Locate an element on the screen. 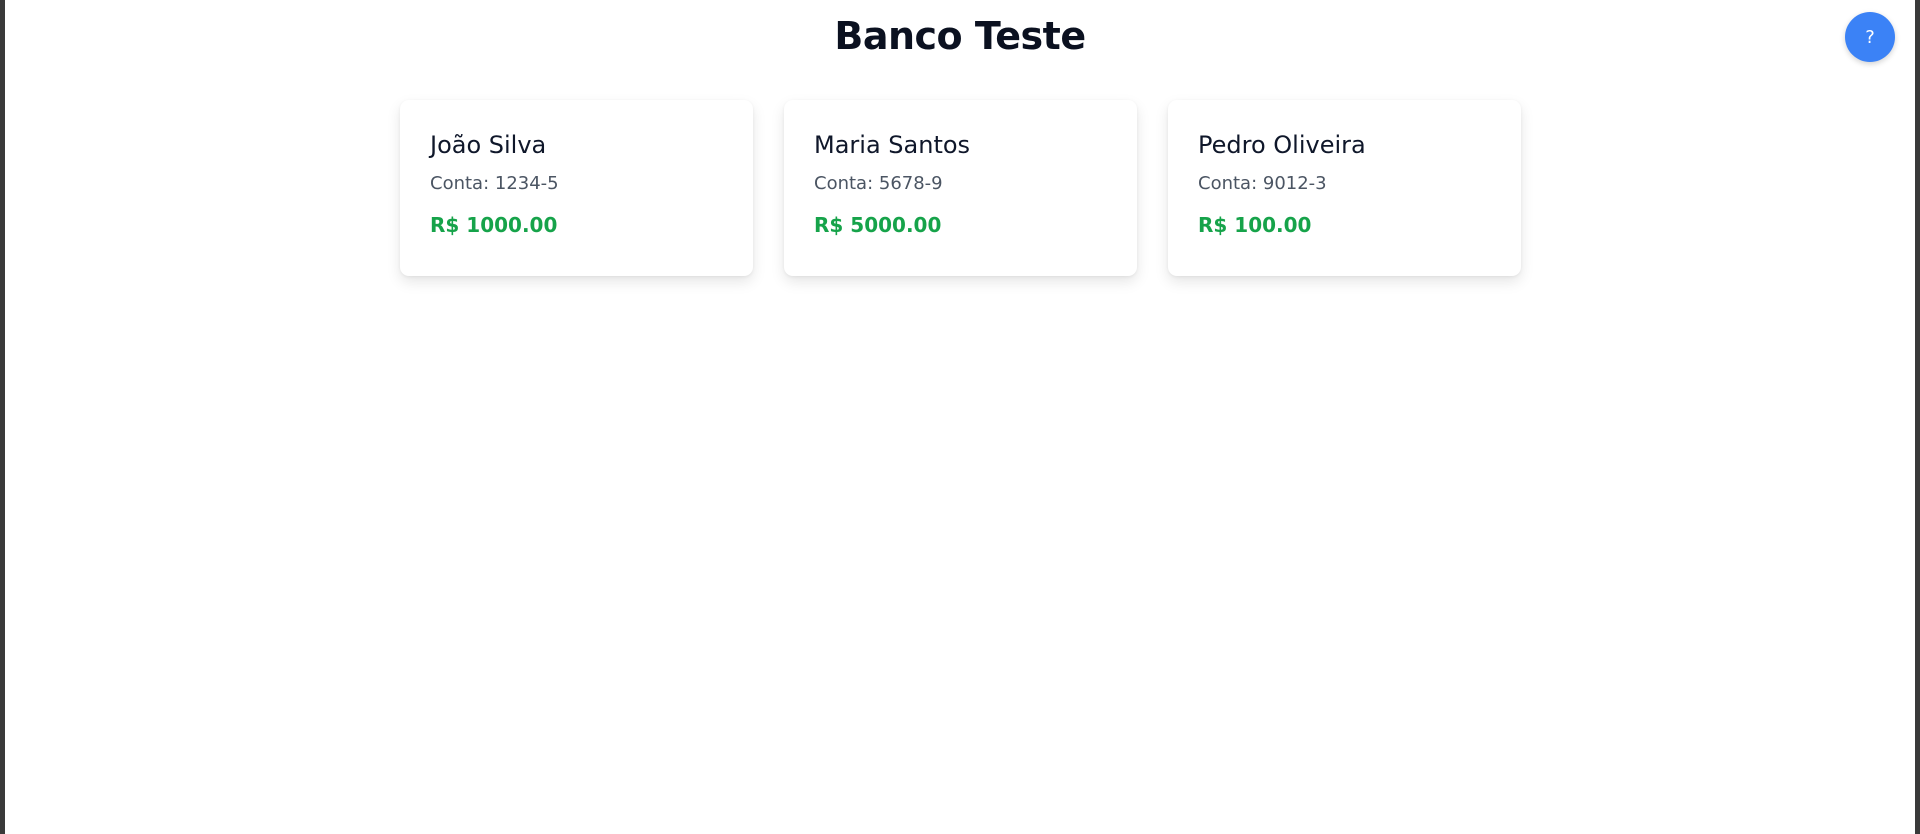 This screenshot has height=834, width=1920. account-card-maria-santos: Maria Santos Conta: 5678-9 R$ 5000.00 is located at coordinates (960, 188).